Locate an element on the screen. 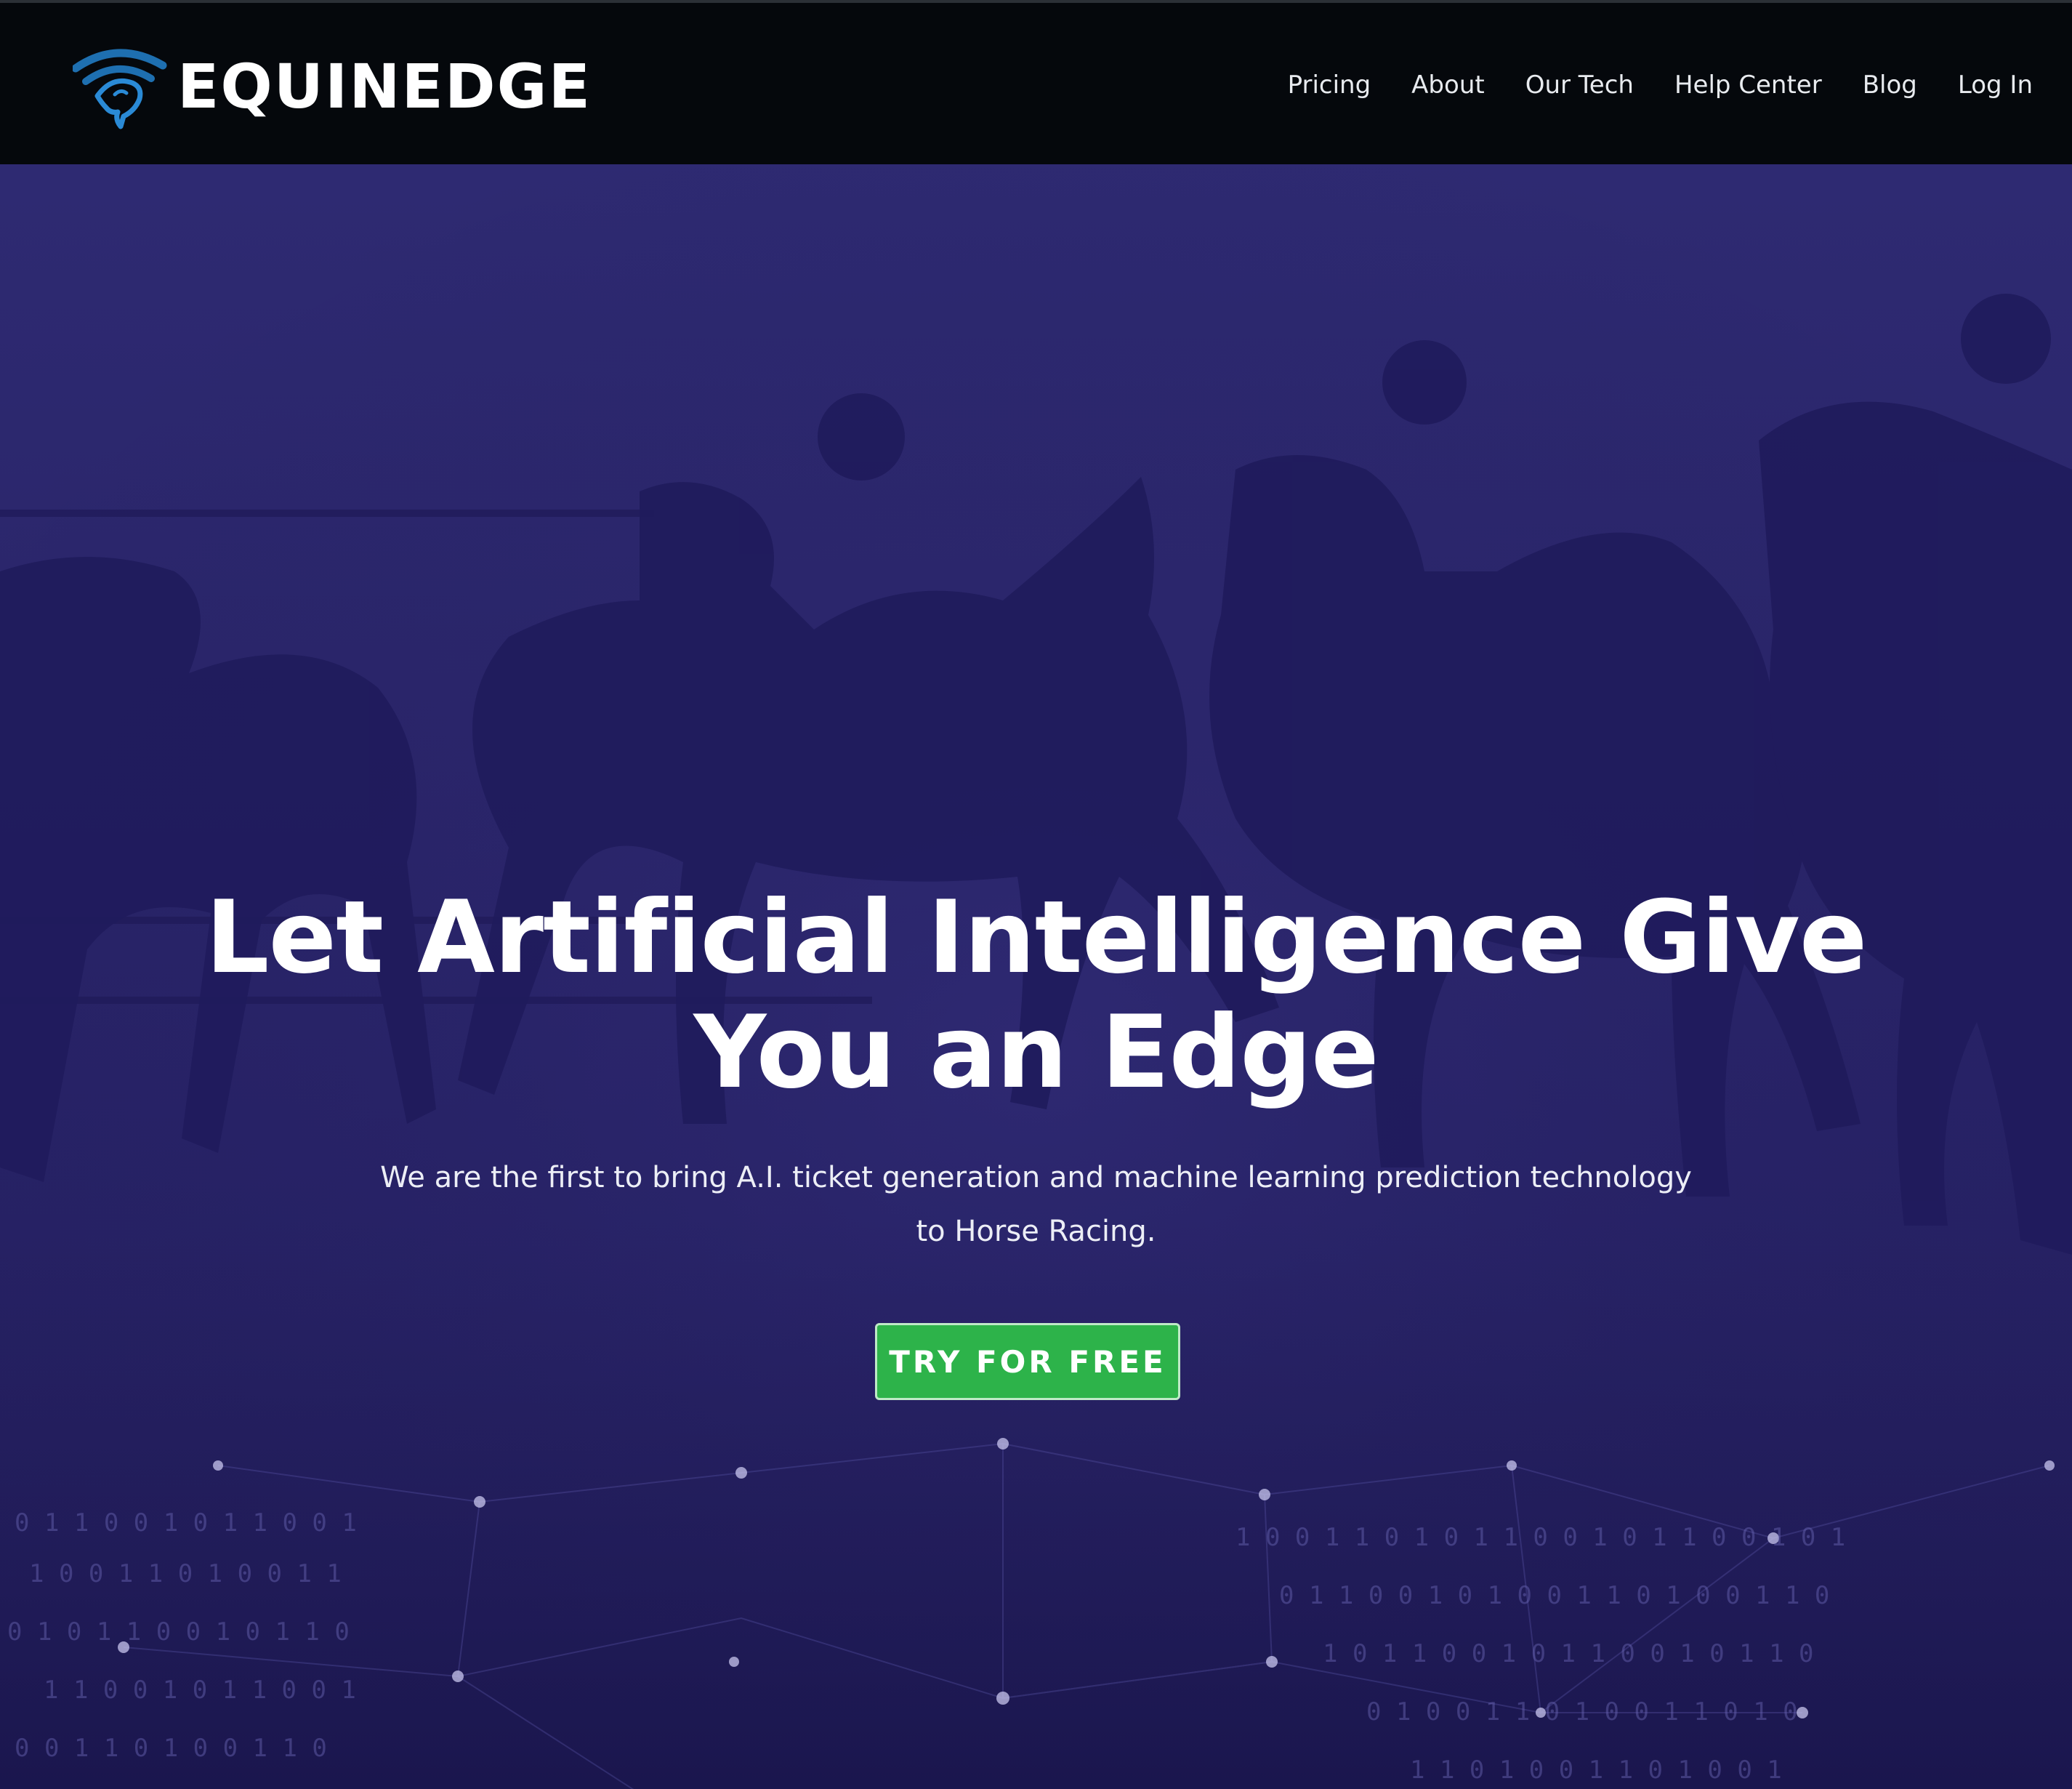 This screenshot has width=2072, height=1789. nav-help-center: Help Center is located at coordinates (1748, 85).